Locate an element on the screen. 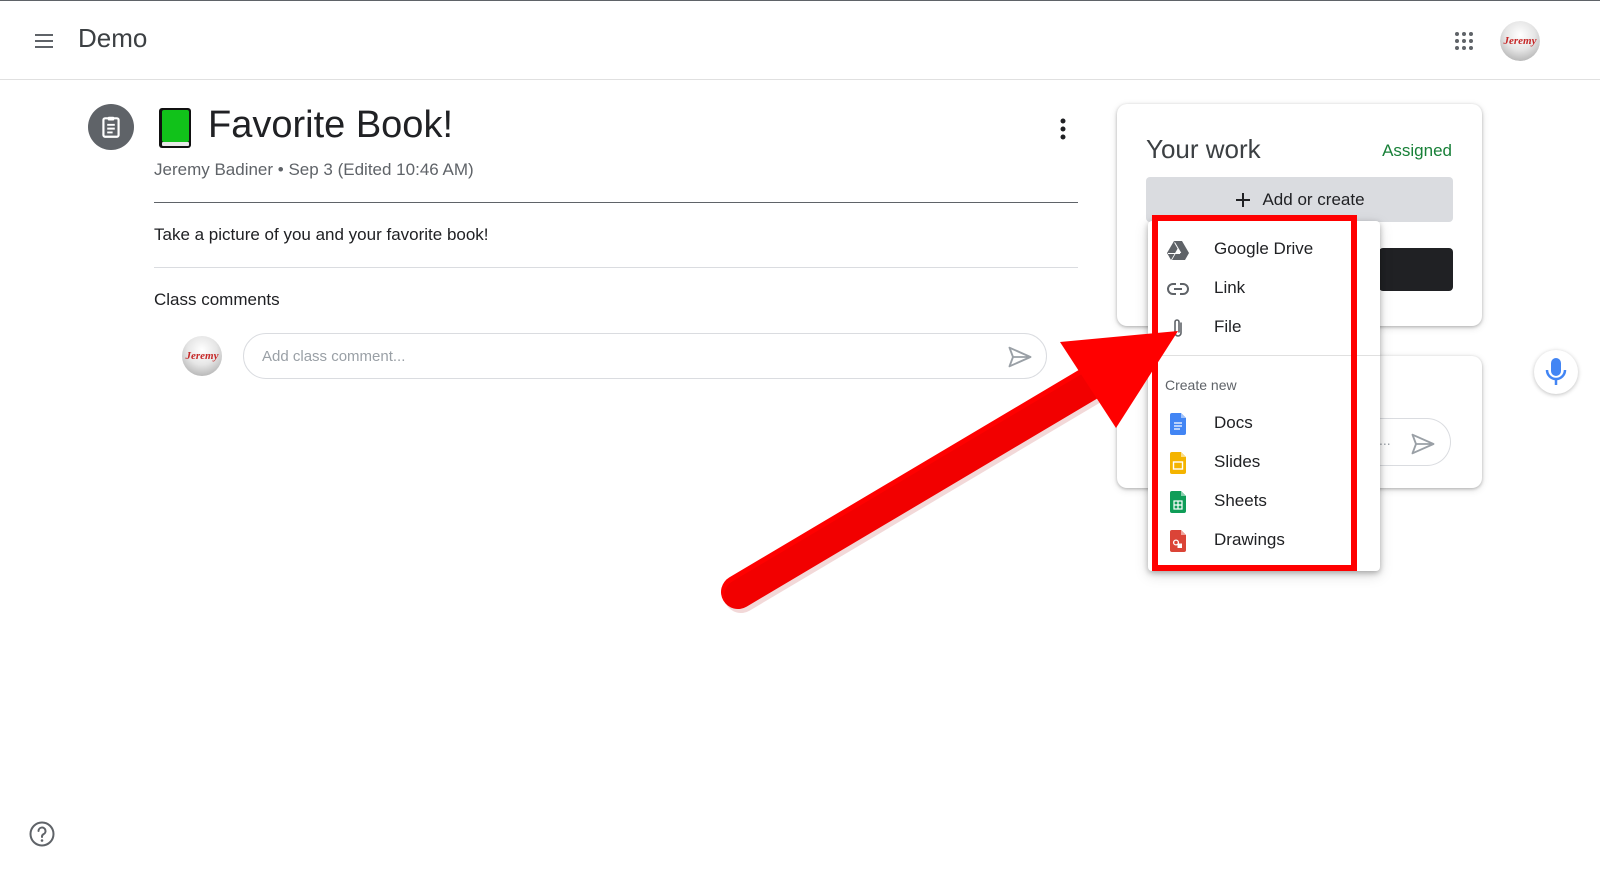 The width and height of the screenshot is (1600, 891). more-vert-icon is located at coordinates (1063, 129).